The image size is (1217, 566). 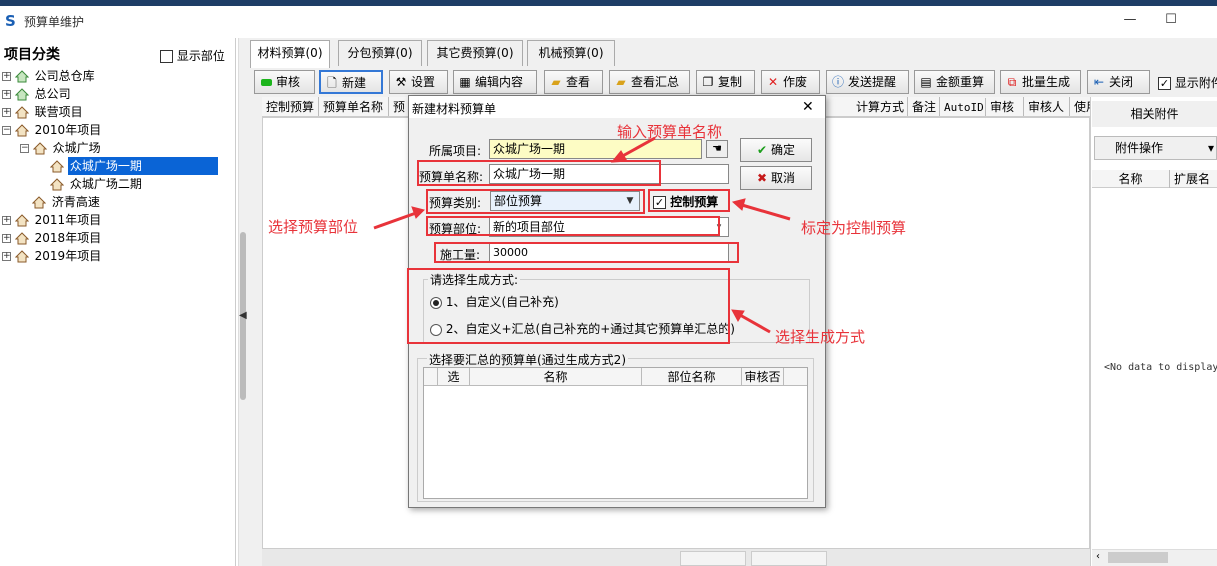 What do you see at coordinates (619, 156) in the screenshot?
I see `arrow-head-name` at bounding box center [619, 156].